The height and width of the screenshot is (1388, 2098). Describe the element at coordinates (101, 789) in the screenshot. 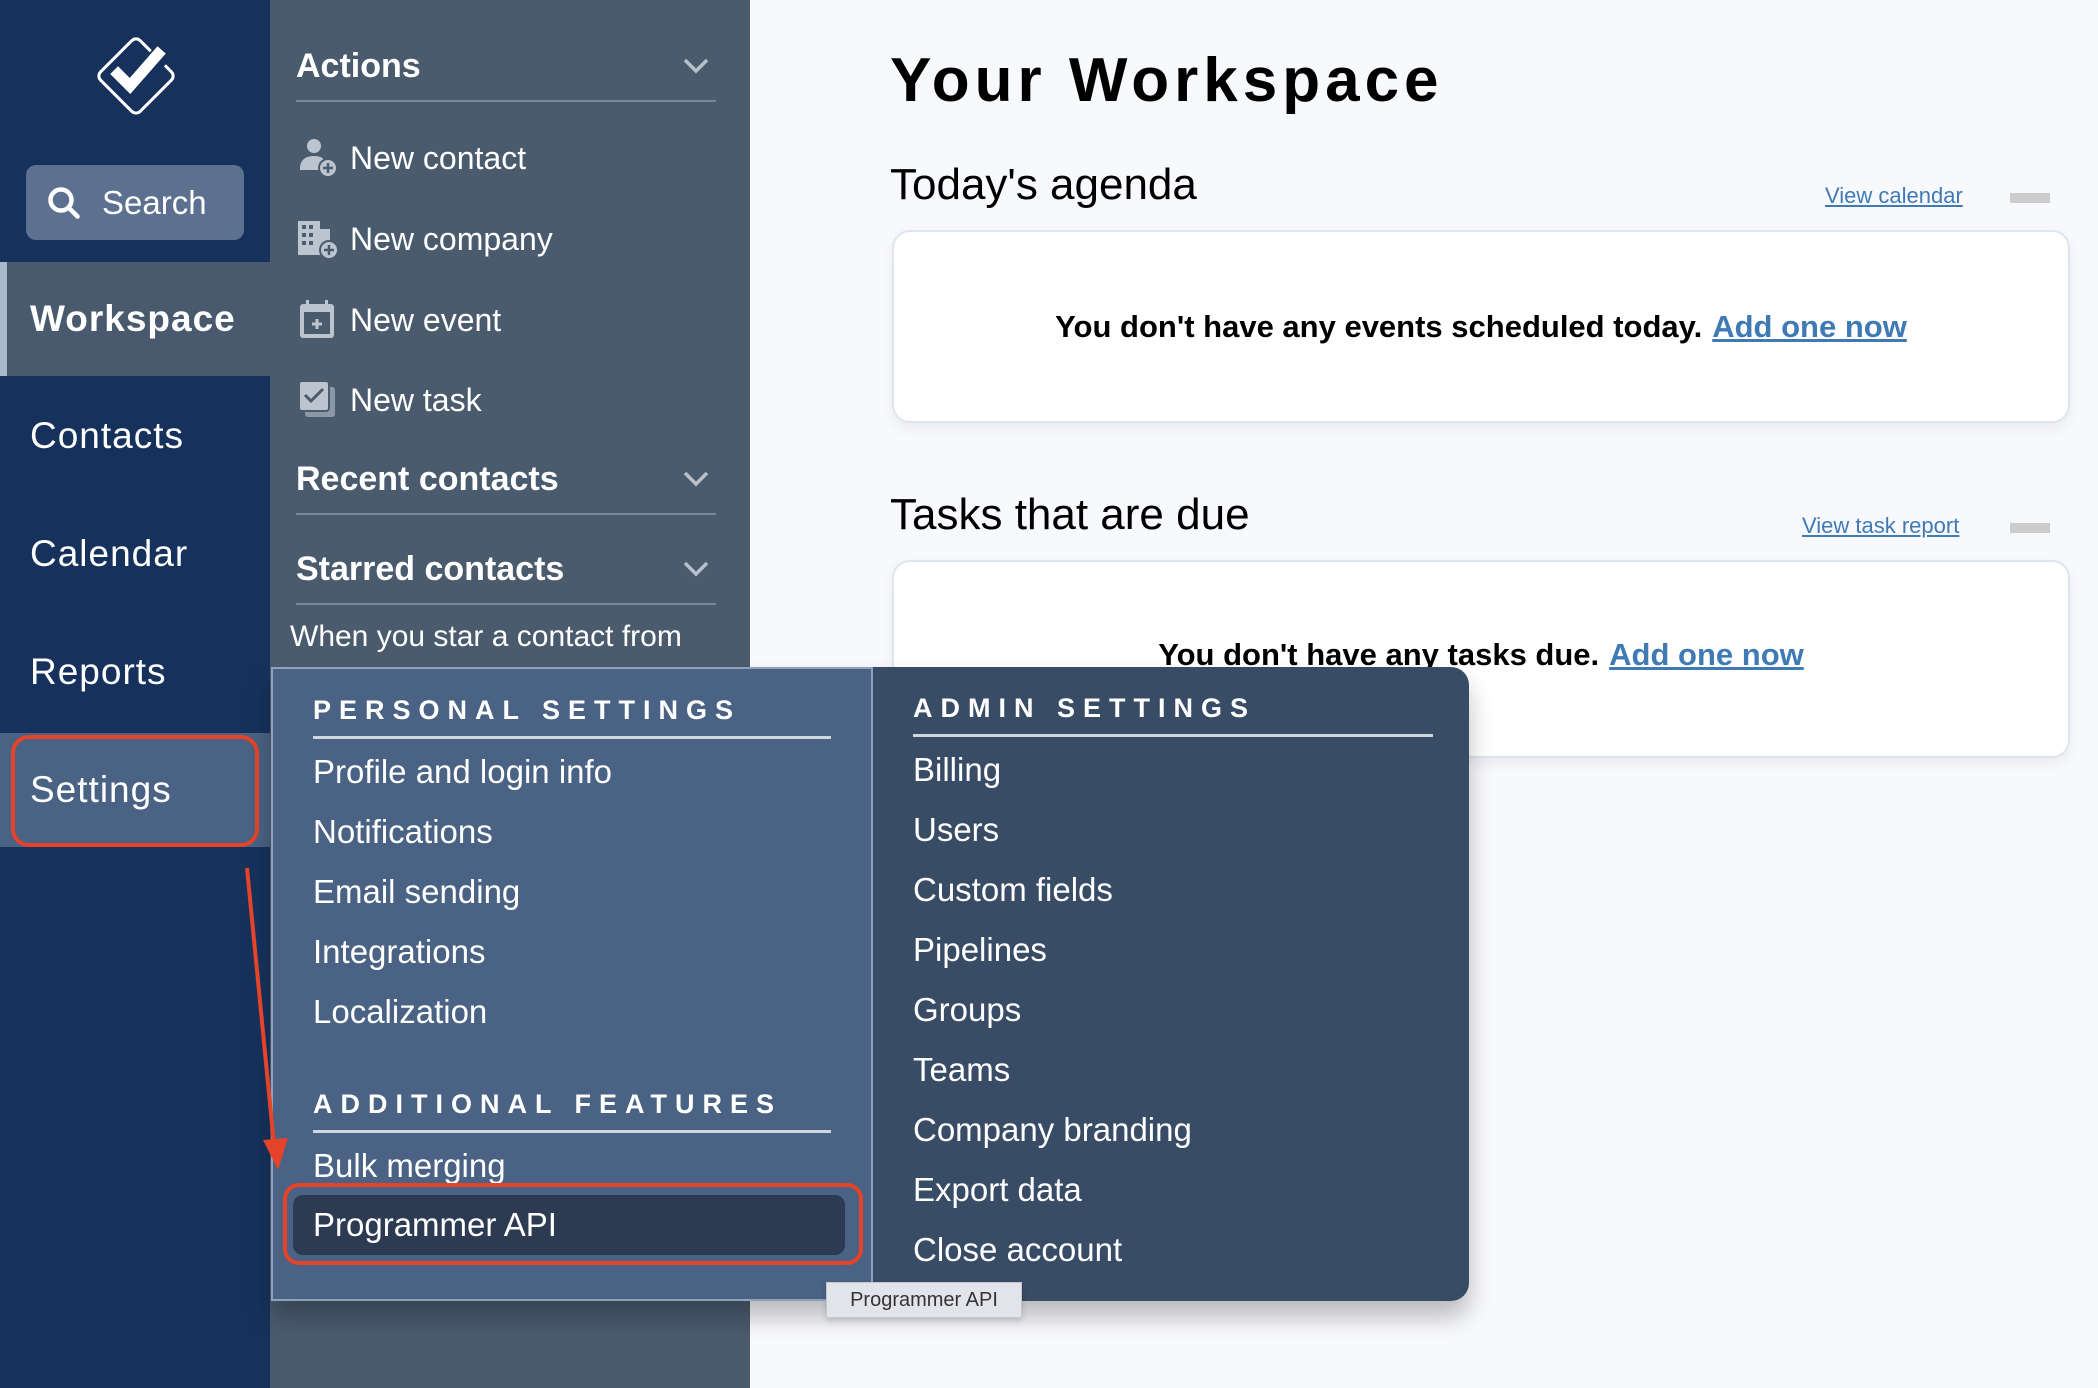

I see `nav-item-label: Settings` at that location.